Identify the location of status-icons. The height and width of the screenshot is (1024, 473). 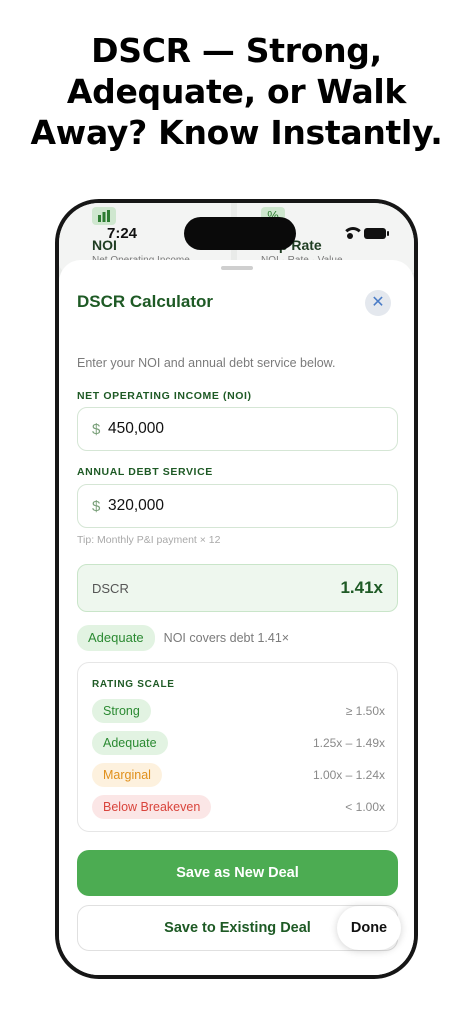
(365, 233).